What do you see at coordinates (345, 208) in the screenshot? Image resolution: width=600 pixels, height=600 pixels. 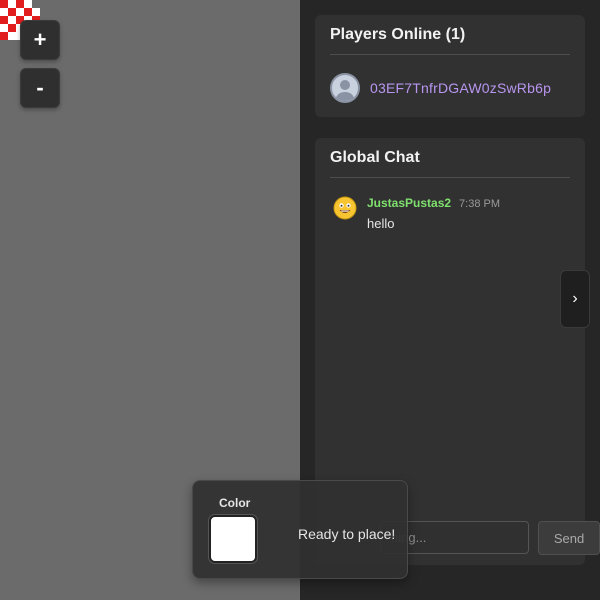 I see `smiley-avatar-icon` at bounding box center [345, 208].